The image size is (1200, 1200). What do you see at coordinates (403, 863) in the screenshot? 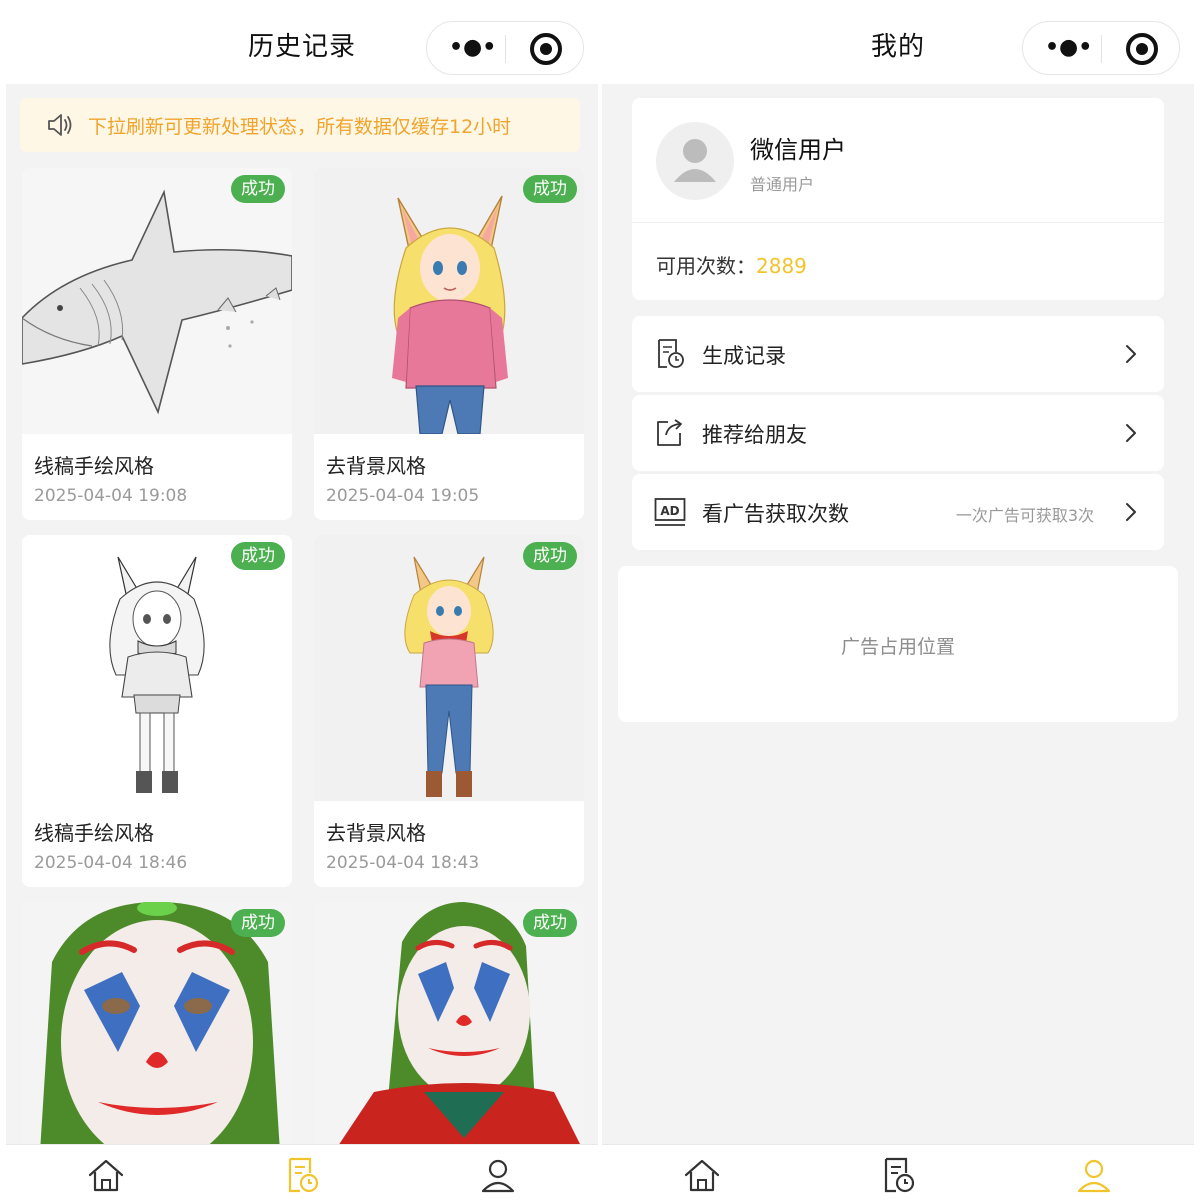
I see `timestamp: 2025-04-04 18:43` at bounding box center [403, 863].